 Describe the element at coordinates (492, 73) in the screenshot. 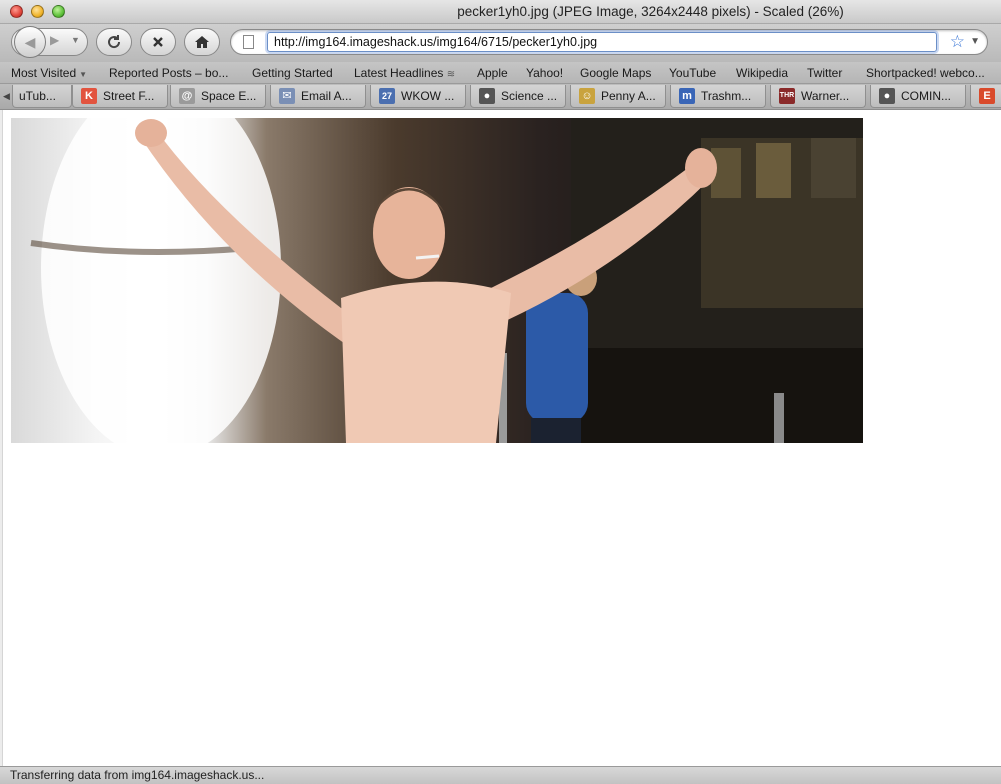

I see `bookmark-apple: Apple` at that location.